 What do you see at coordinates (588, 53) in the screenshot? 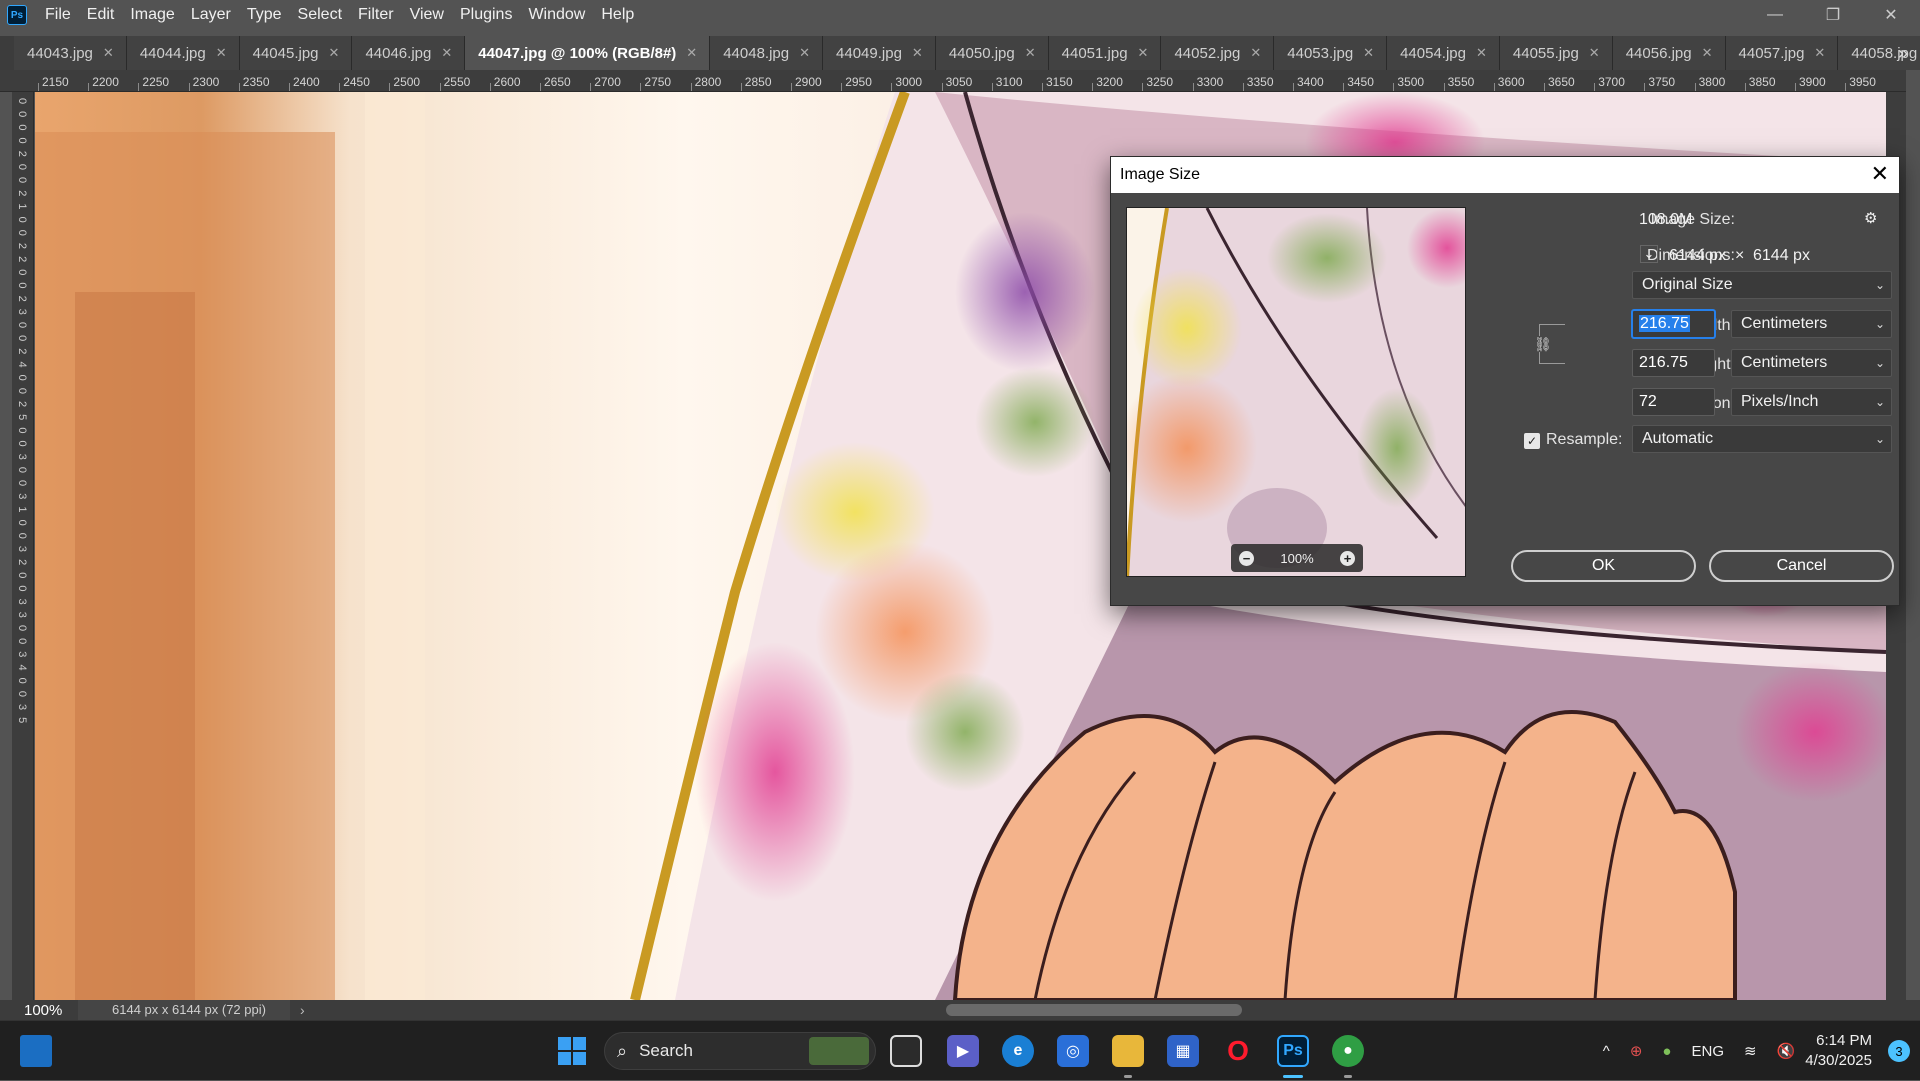
I see `document-tab-active: 44047.jpg @ 100% (RGB/8#) ✕` at bounding box center [588, 53].